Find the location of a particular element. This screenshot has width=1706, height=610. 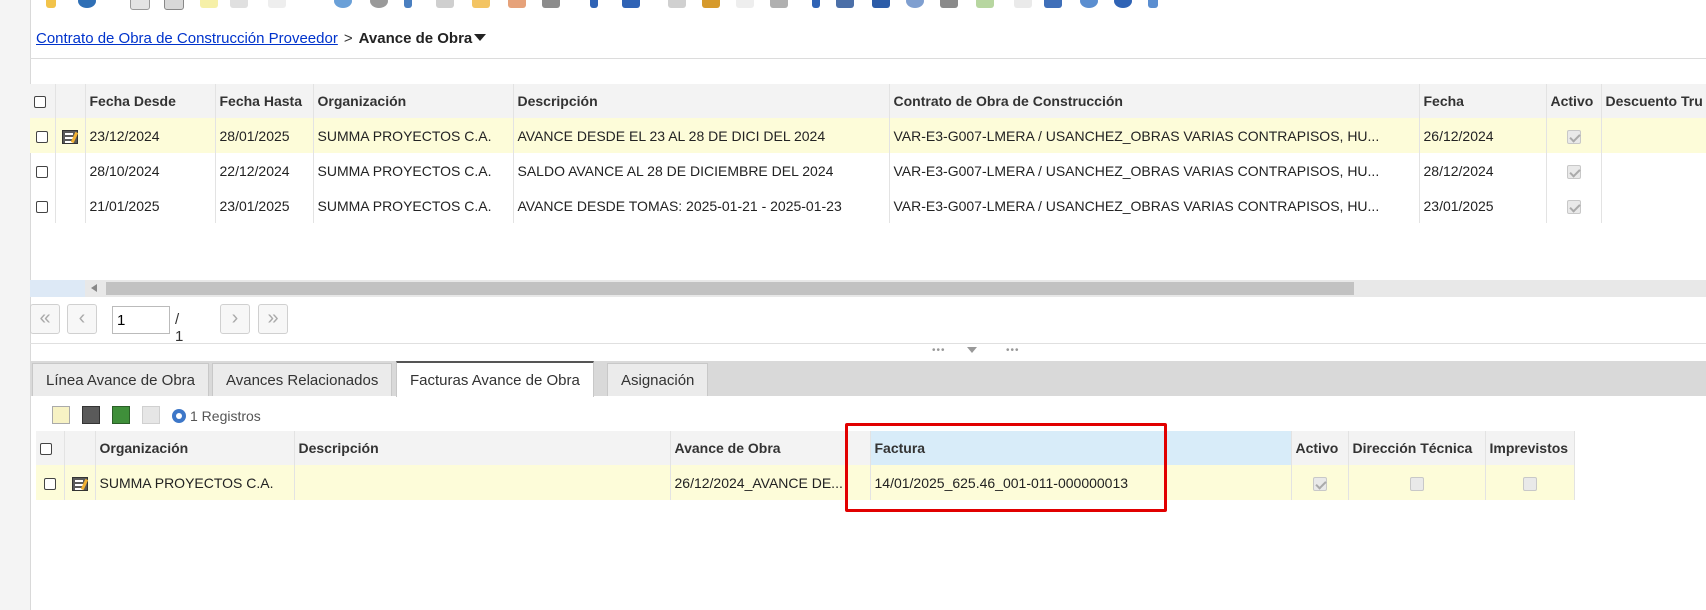

doc-icon is located at coordinates (677, 4).